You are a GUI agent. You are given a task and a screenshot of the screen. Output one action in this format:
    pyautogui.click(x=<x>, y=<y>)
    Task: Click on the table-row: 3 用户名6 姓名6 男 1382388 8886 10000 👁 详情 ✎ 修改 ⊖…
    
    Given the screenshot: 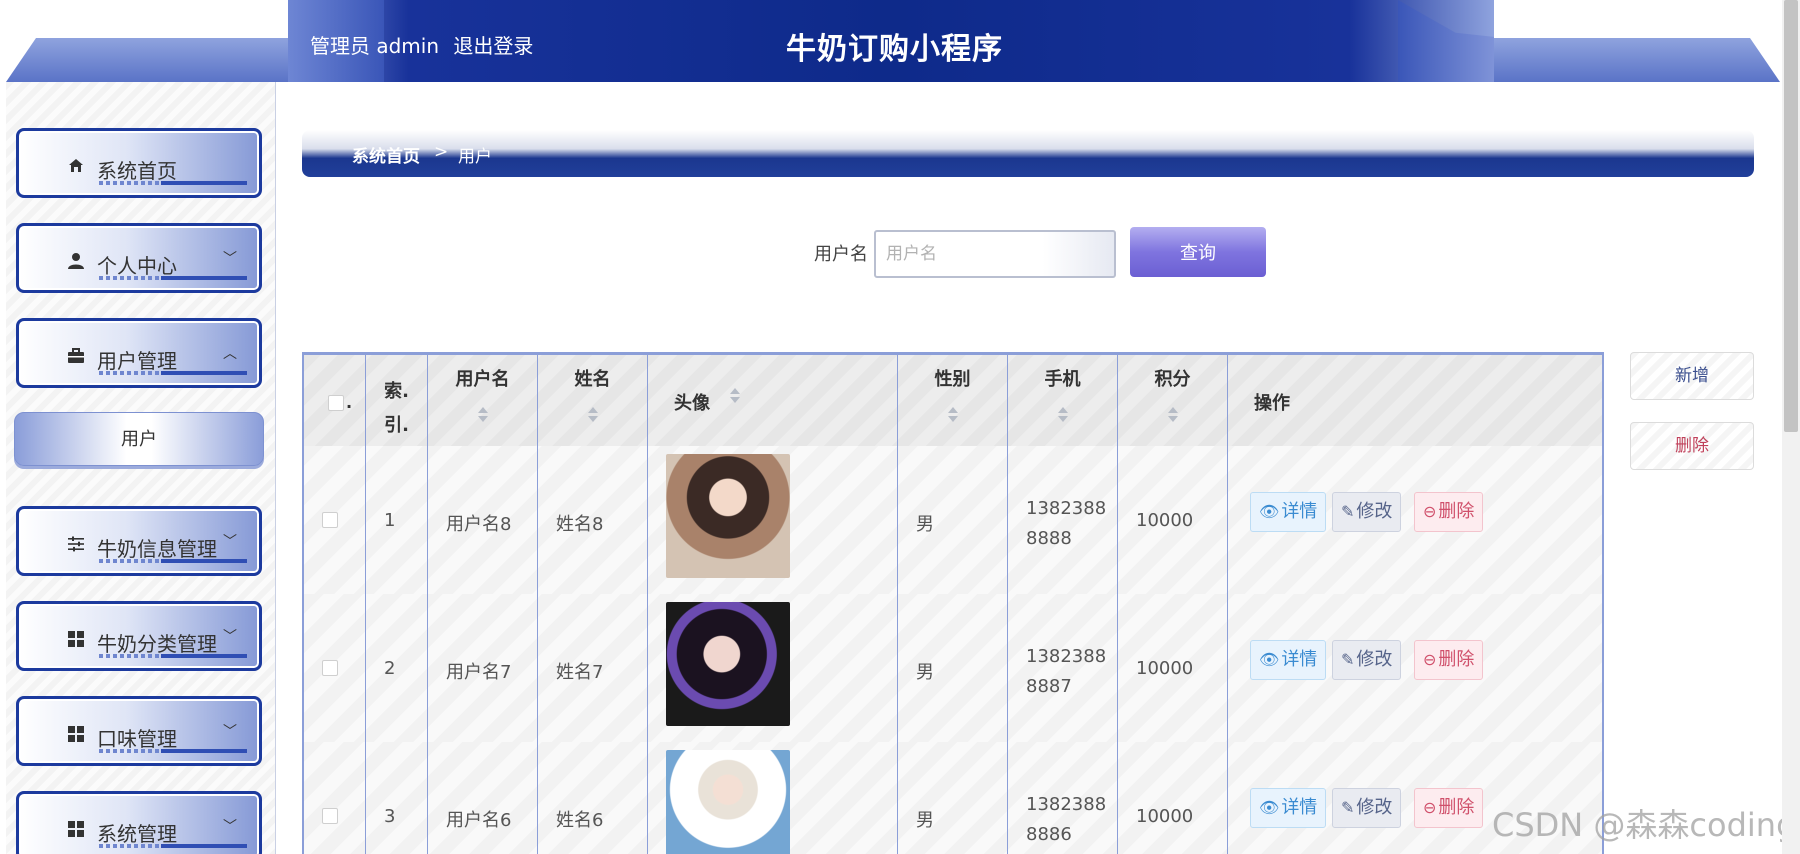 What is the action you would take?
    pyautogui.click(x=953, y=798)
    